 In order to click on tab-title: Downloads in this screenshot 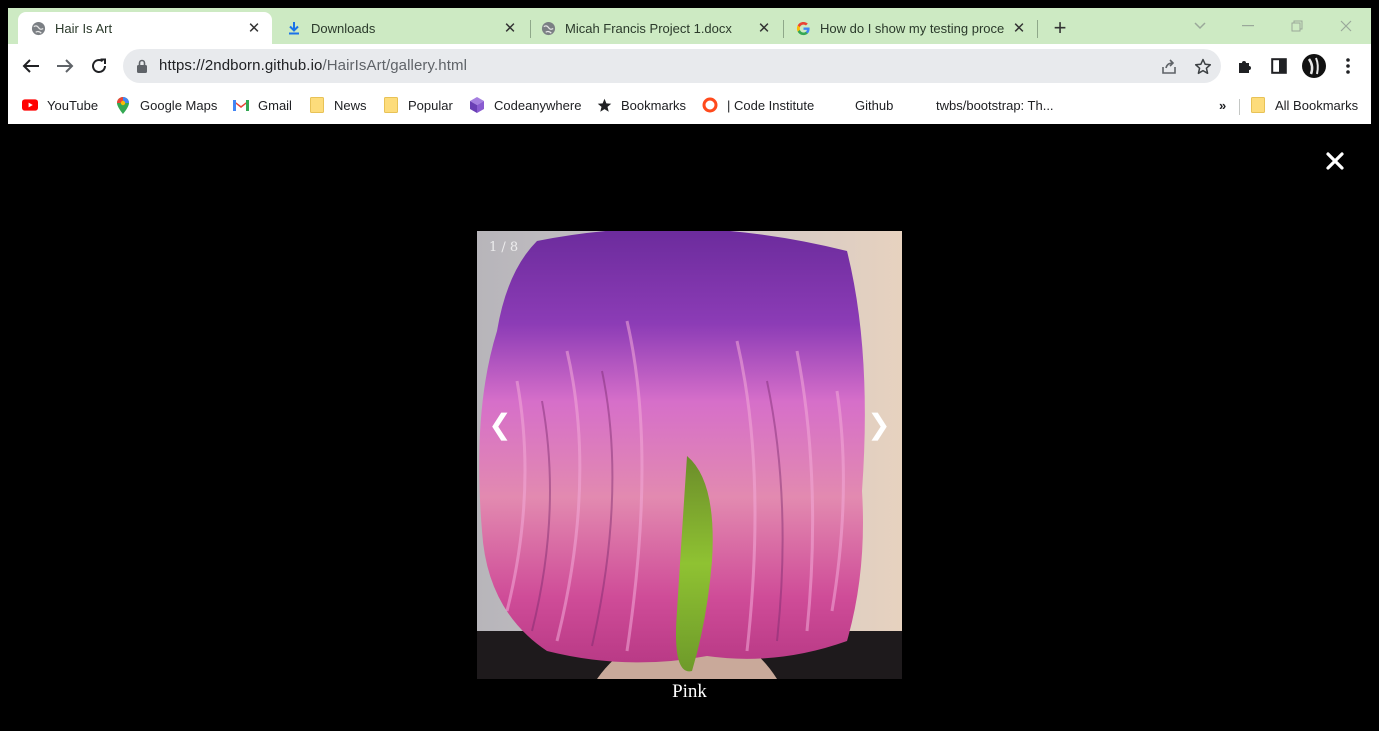, I will do `click(343, 28)`.